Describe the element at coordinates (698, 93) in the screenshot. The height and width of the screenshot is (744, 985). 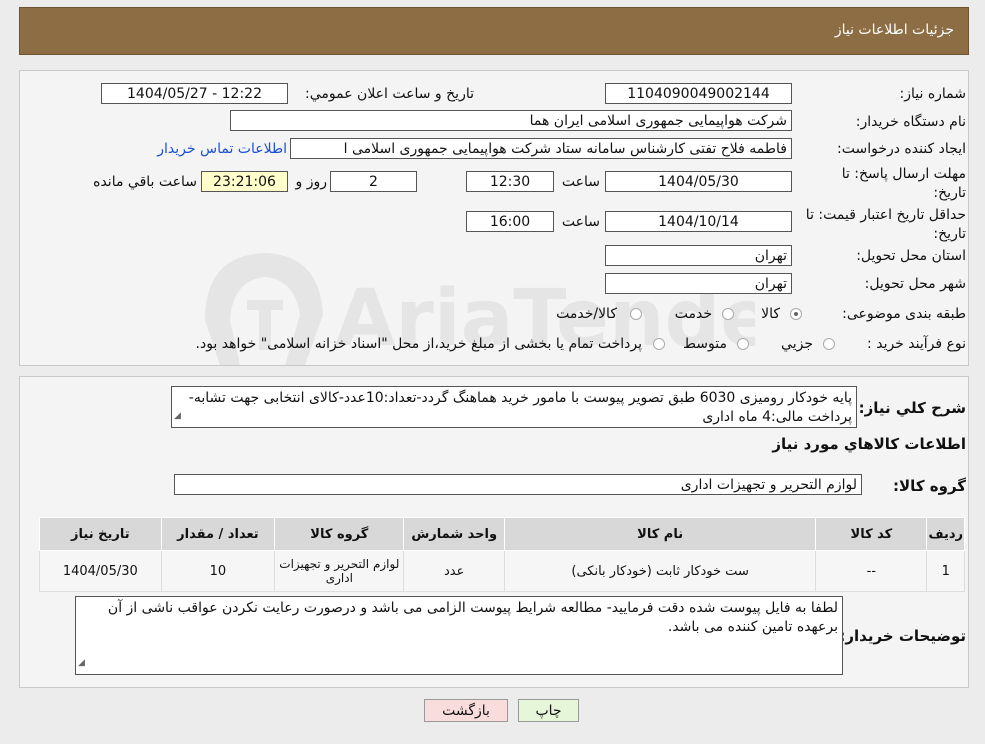
I see `need-number-field: 1104090049002144` at that location.